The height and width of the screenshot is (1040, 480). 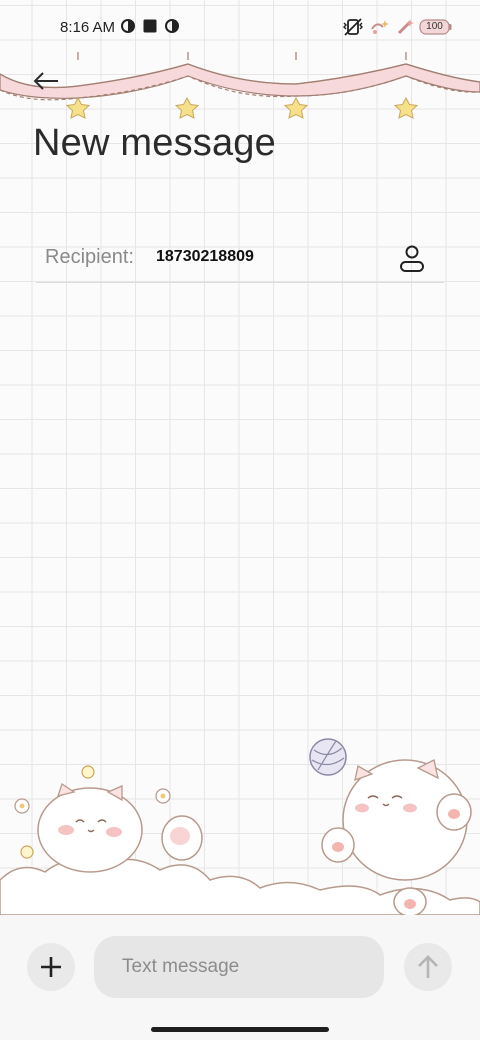 I want to click on arrow-left-icon, so click(x=45, y=81).